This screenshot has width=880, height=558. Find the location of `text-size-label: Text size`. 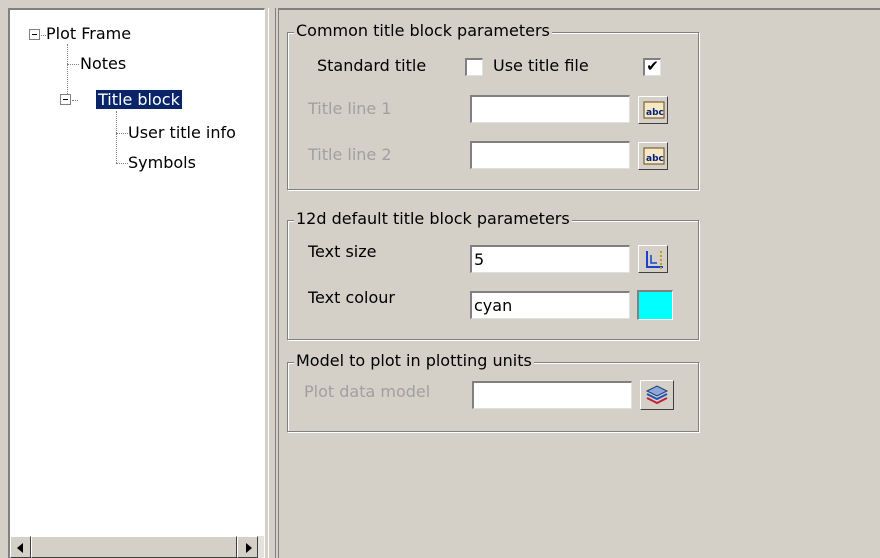

text-size-label: Text size is located at coordinates (342, 251).